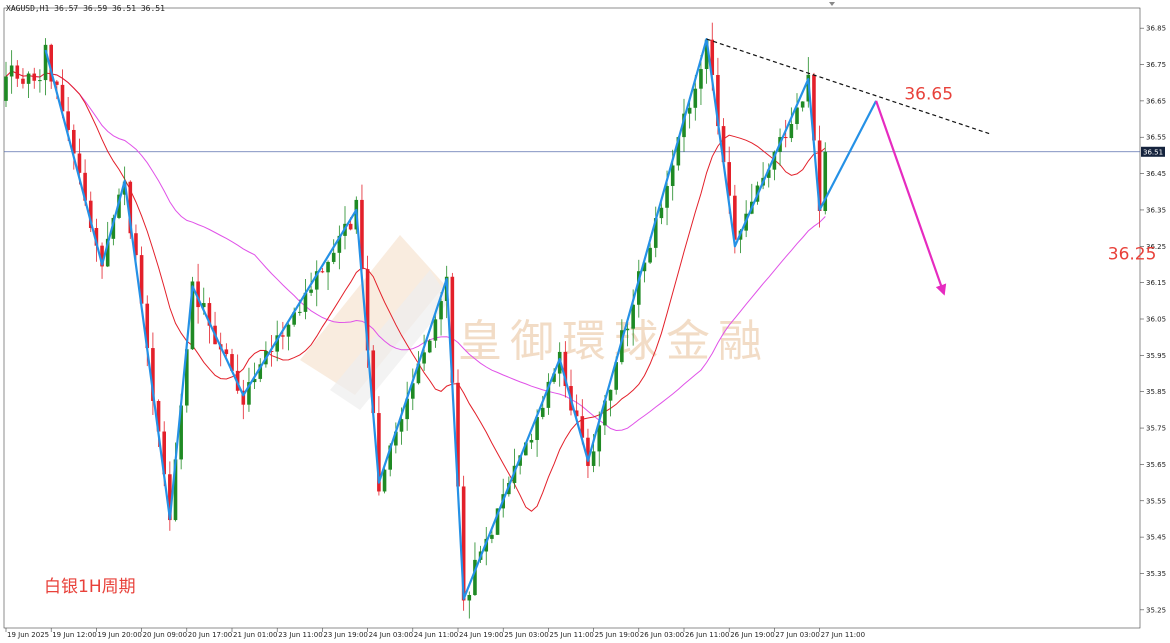 Image resolution: width=1170 pixels, height=643 pixels. Describe the element at coordinates (752, 635) in the screenshot. I see `x-tick-label: 26 Jun 19:00` at that location.